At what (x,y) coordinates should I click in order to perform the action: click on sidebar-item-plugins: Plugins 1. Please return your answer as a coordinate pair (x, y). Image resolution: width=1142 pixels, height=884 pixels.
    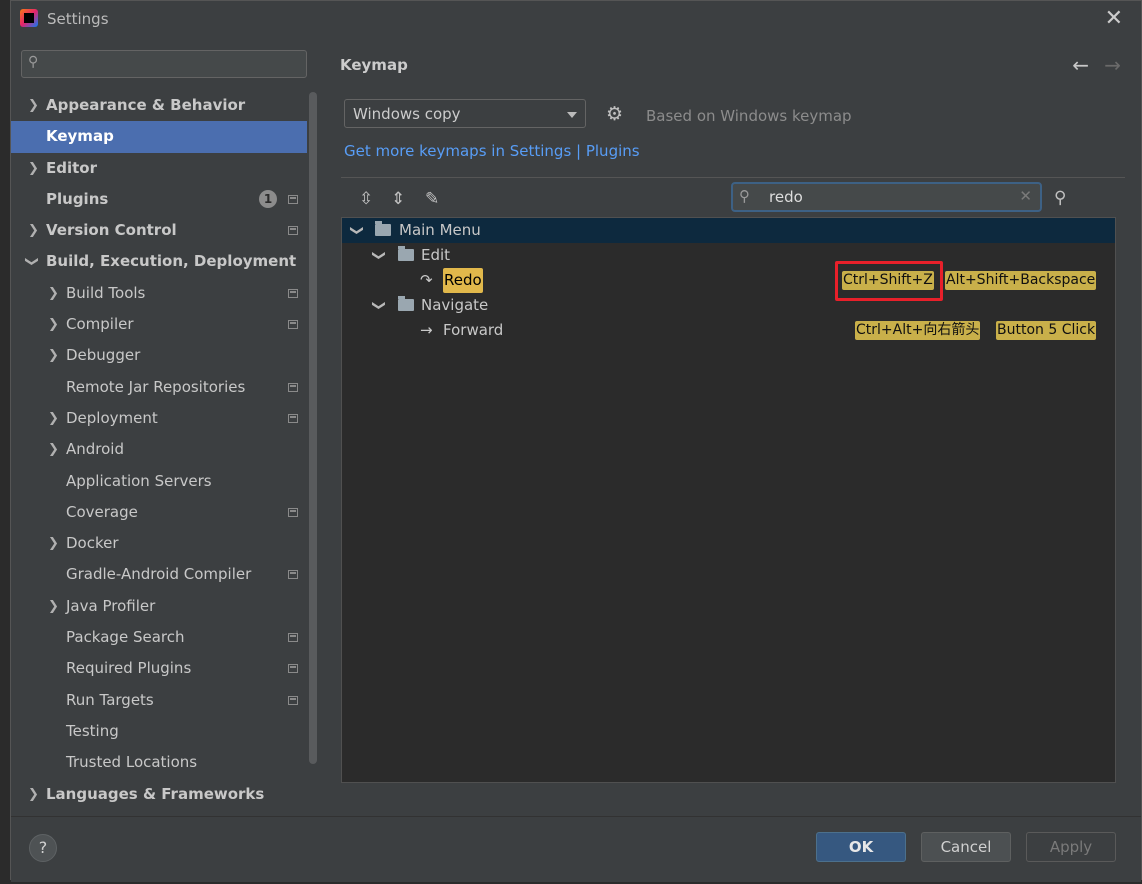
    Looking at the image, I should click on (159, 199).